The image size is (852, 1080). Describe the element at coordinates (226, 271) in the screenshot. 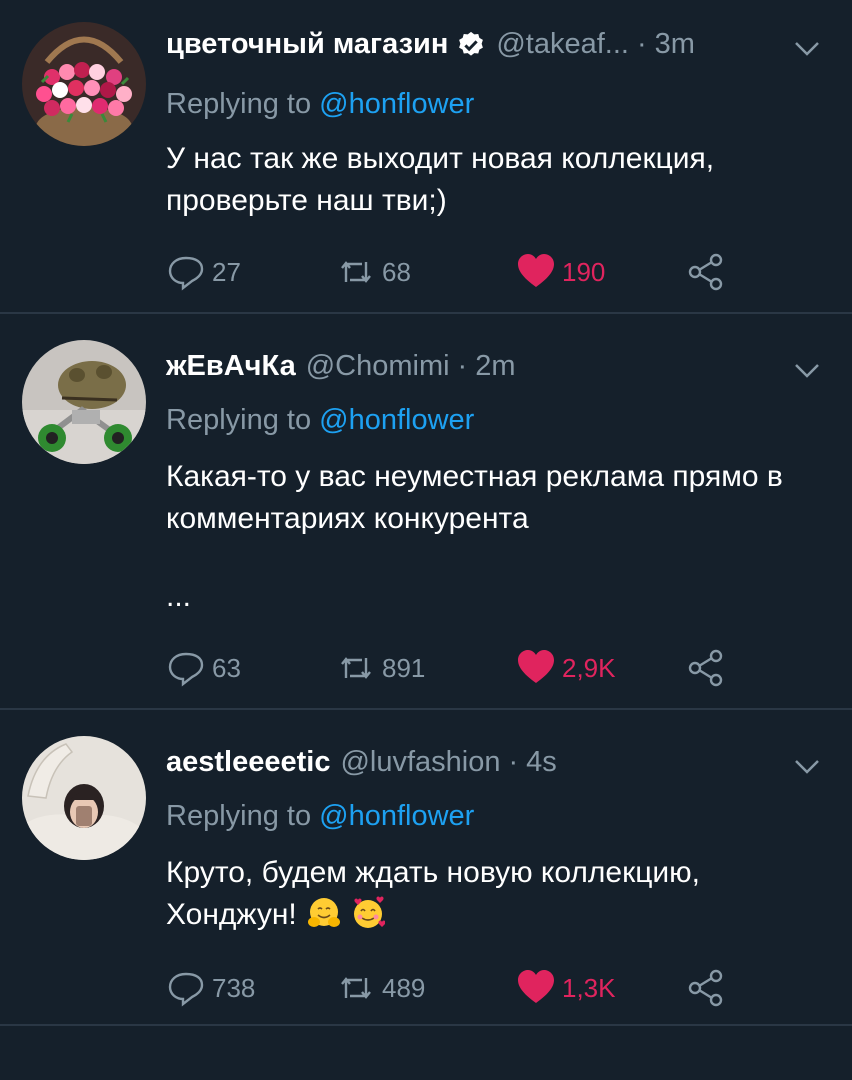

I see `reply-count: 27` at that location.